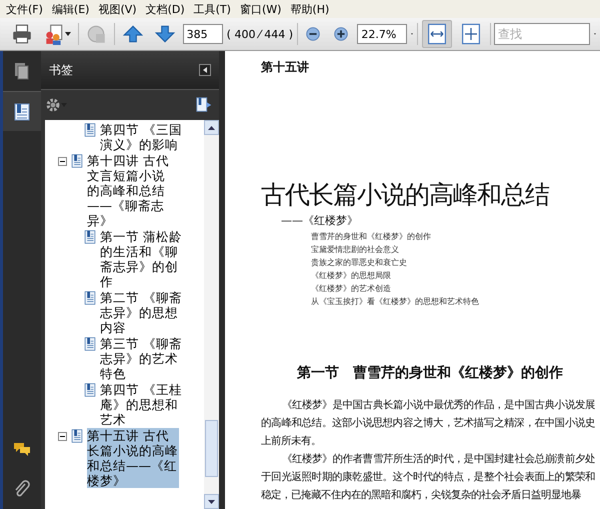  Describe the element at coordinates (61, 70) in the screenshot. I see `panel-title: 书签` at that location.